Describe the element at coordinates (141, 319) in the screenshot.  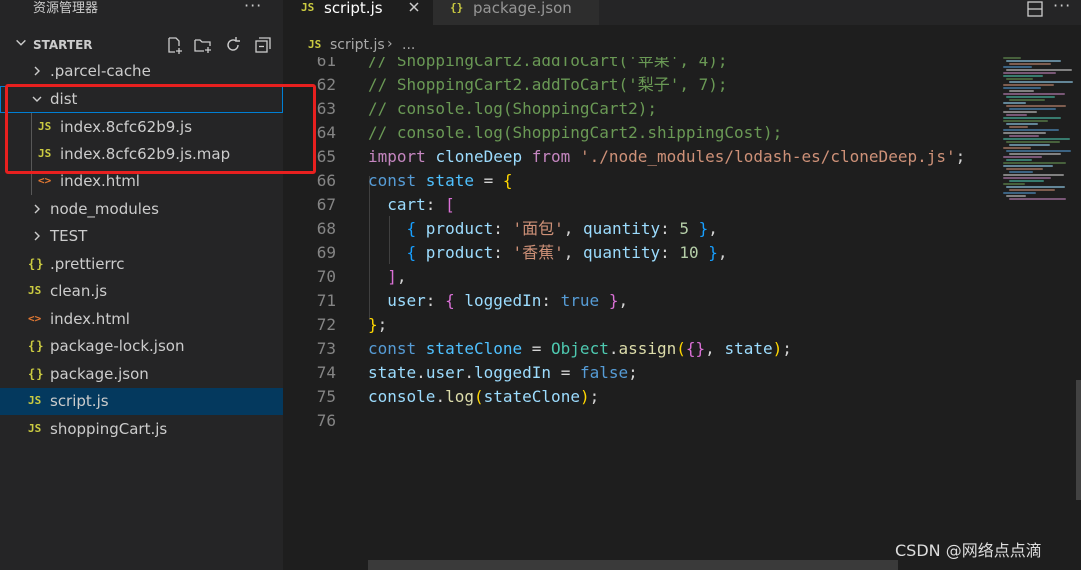
I see `tree-file-index-html: <> index.html` at that location.